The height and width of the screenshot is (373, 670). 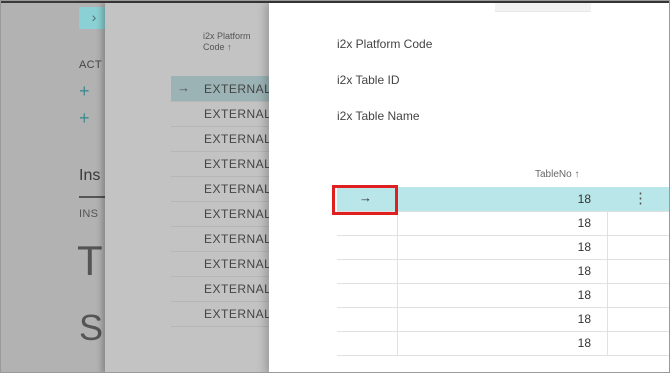 What do you see at coordinates (90, 175) in the screenshot?
I see `insights-heading: Ins` at bounding box center [90, 175].